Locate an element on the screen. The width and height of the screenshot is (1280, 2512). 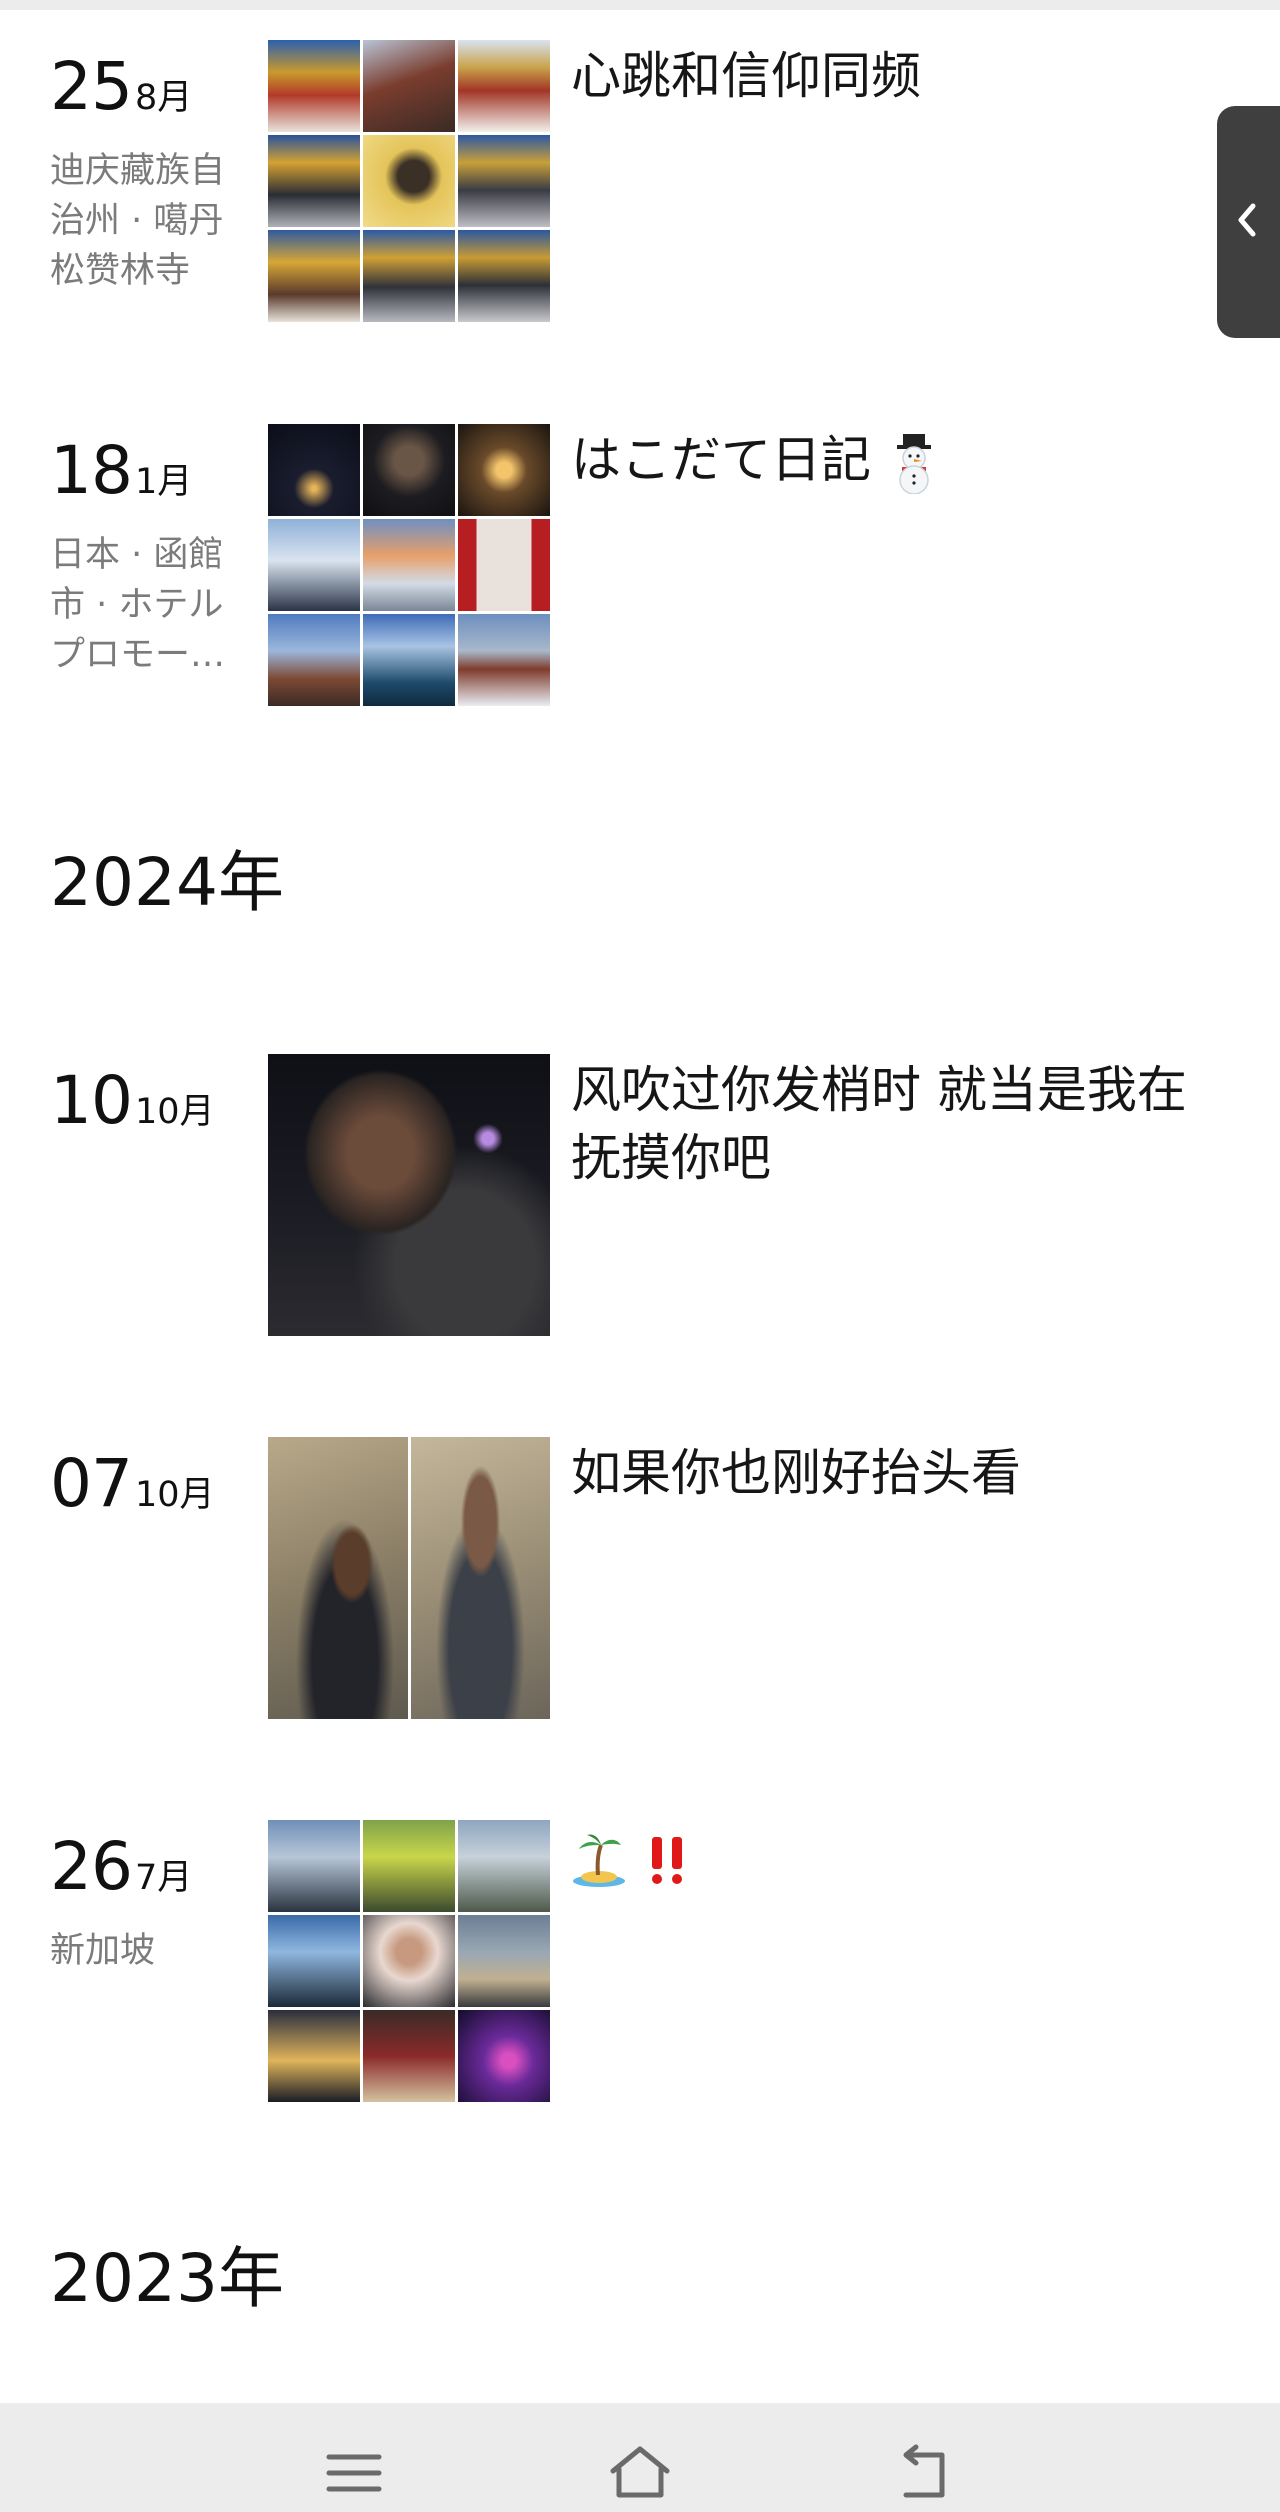
post-location: 新加坡 is located at coordinates (103, 1951).